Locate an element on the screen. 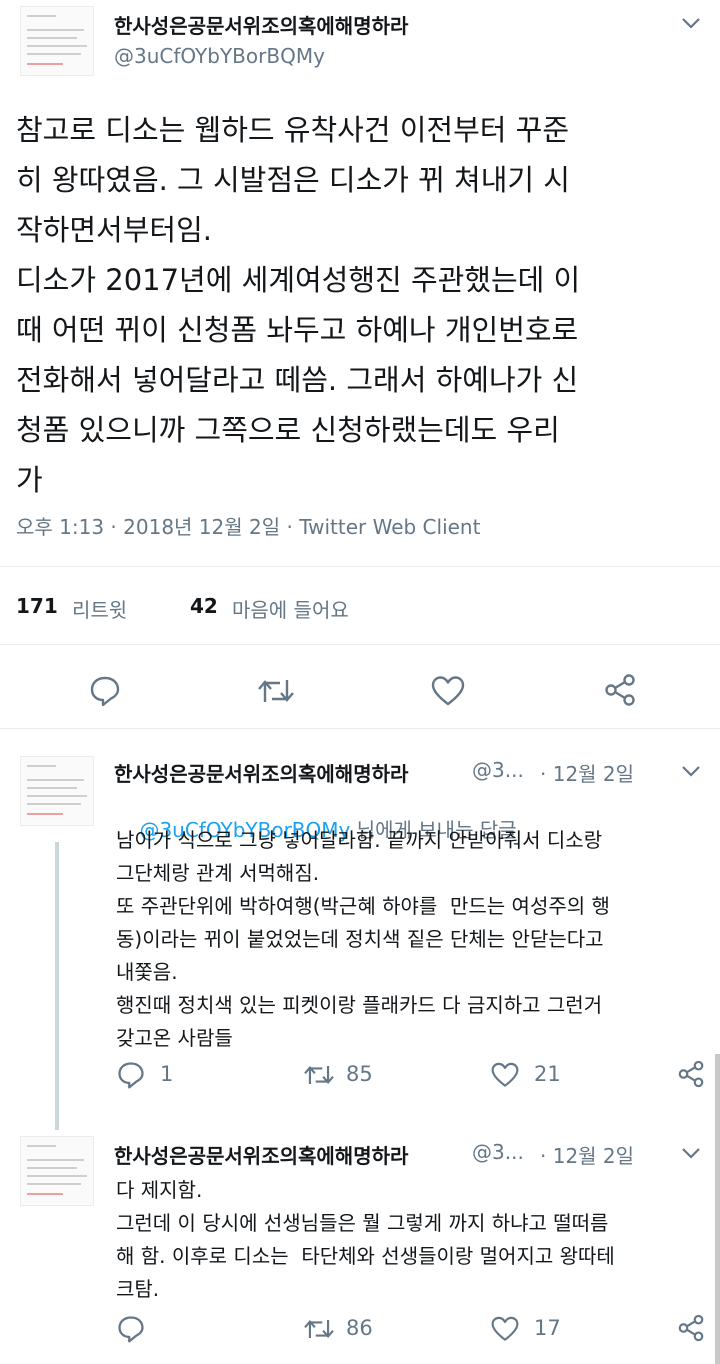 This screenshot has height=1364, width=720. retweet-label: 리트윗 is located at coordinates (99, 608).